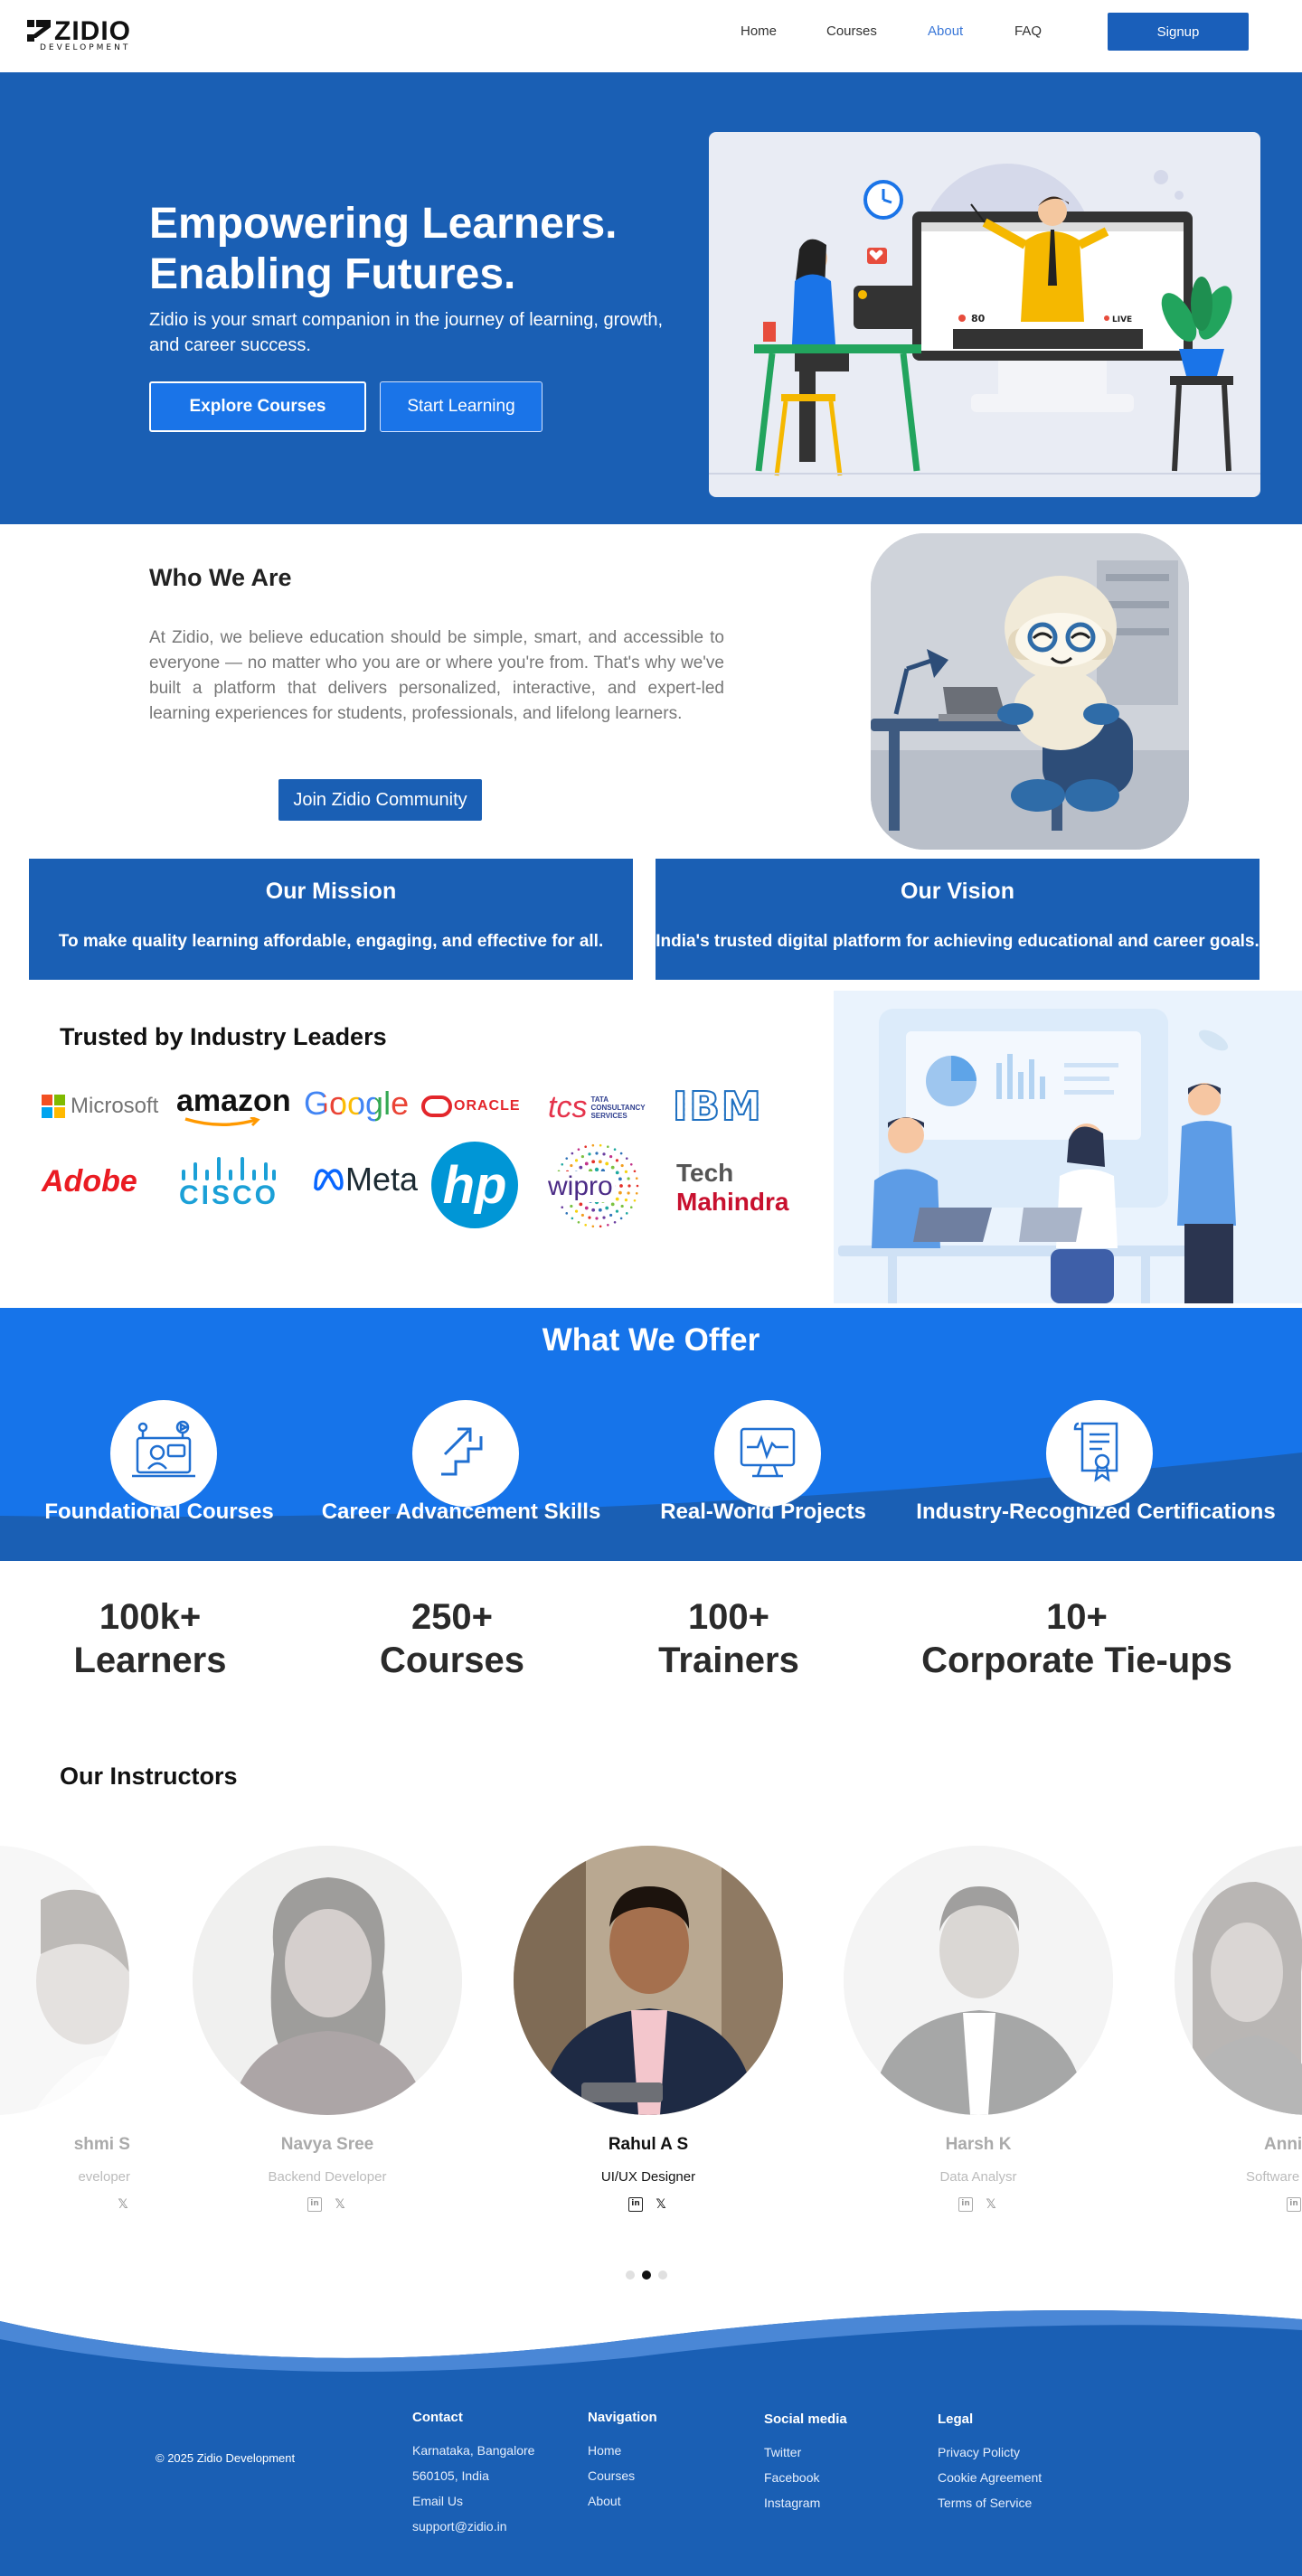 This screenshot has height=2576, width=1302. What do you see at coordinates (729, 1661) in the screenshot?
I see `stat-label: Trainers` at bounding box center [729, 1661].